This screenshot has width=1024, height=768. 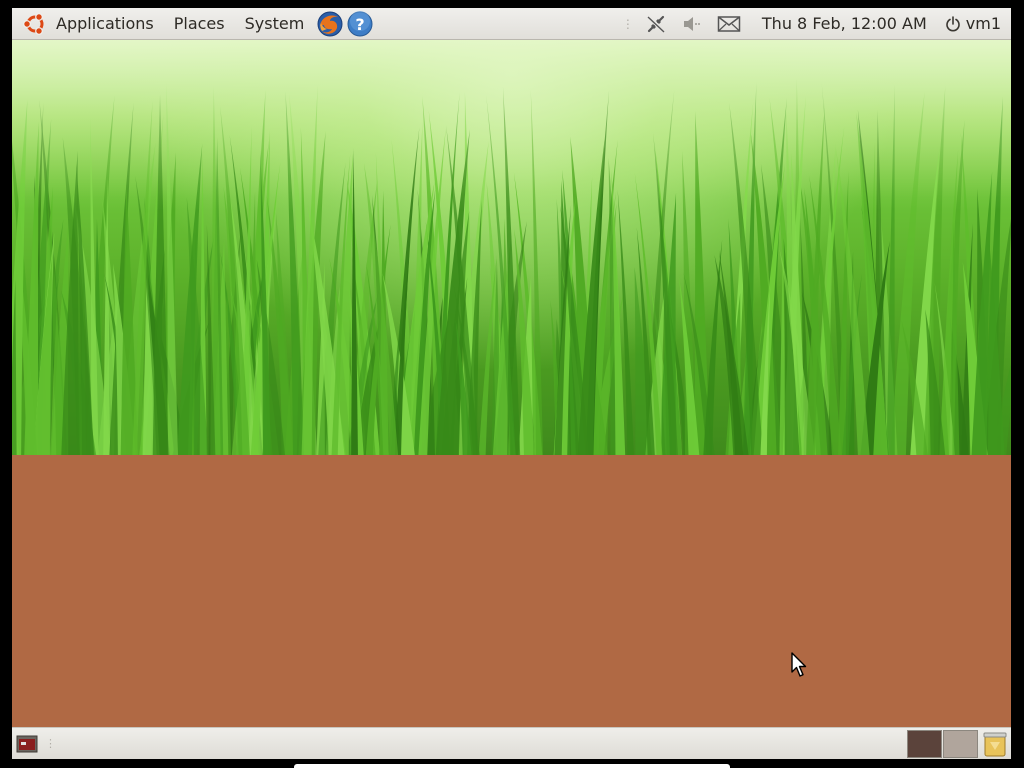 What do you see at coordinates (842, 23) in the screenshot?
I see `clock: Thu 8 Feb, 12:00 AM` at bounding box center [842, 23].